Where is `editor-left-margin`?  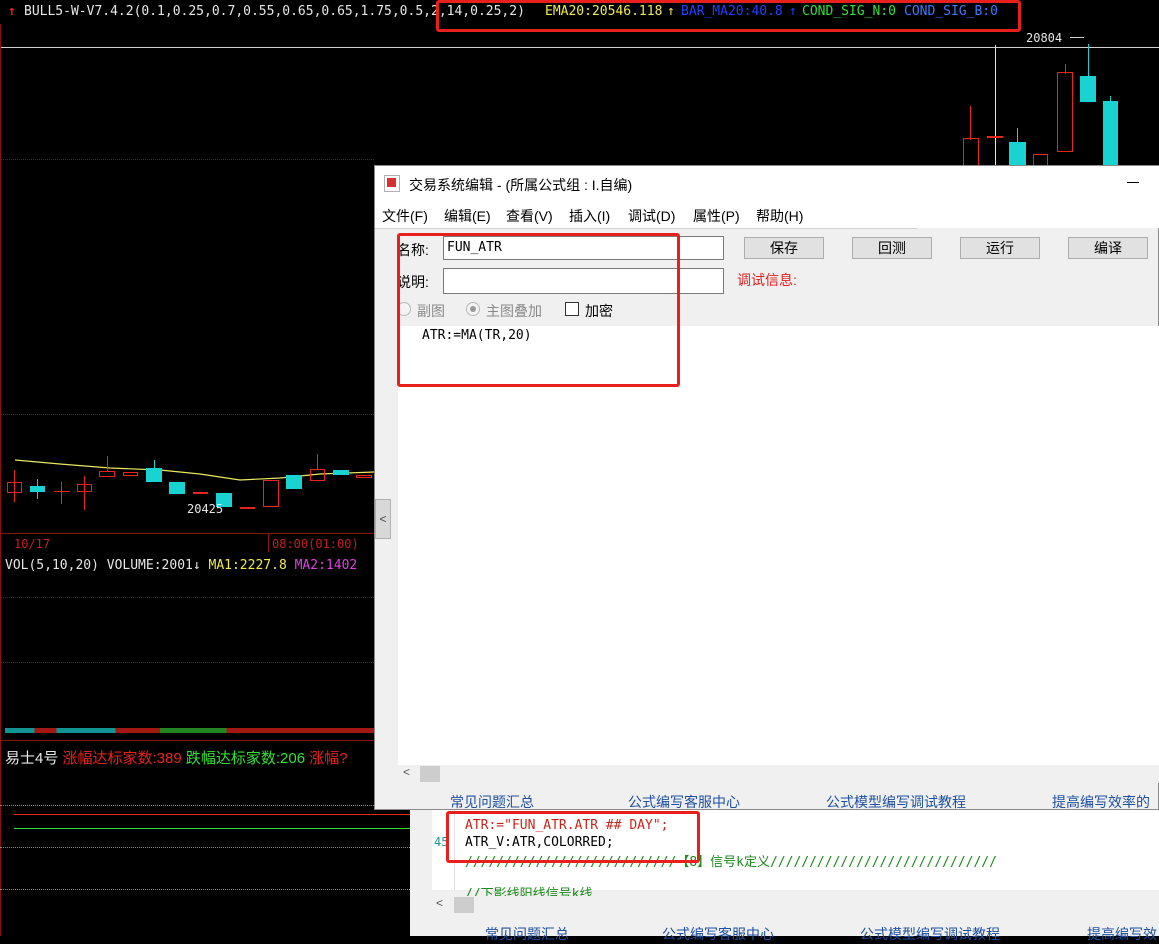 editor-left-margin is located at coordinates (386, 546).